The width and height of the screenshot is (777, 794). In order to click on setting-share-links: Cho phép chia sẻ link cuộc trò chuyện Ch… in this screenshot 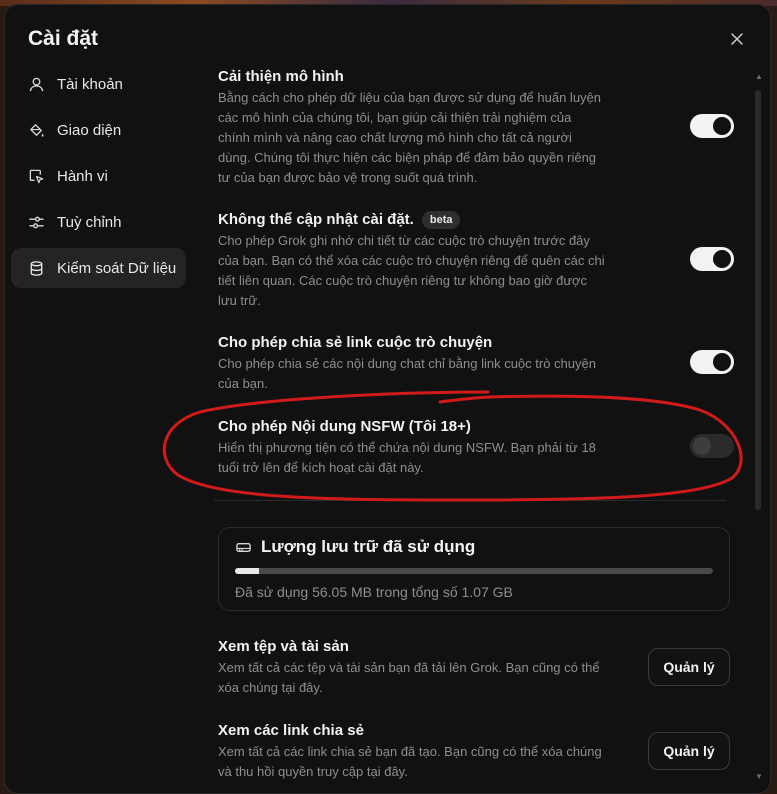, I will do `click(476, 363)`.